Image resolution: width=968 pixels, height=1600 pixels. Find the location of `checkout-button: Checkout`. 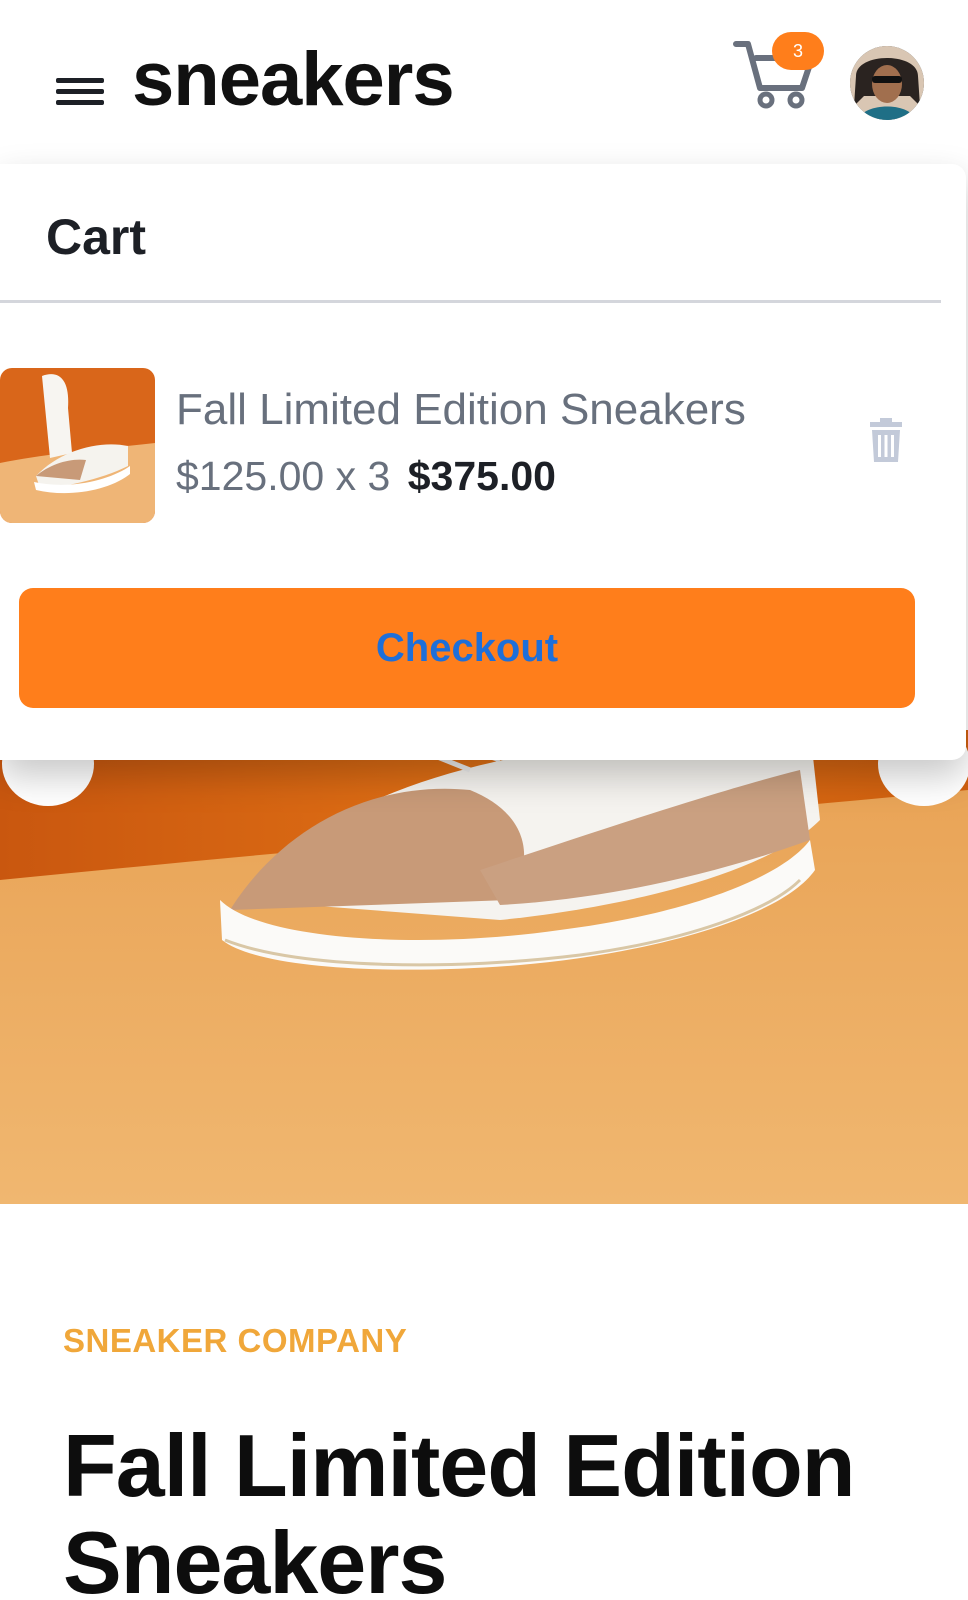

checkout-button: Checkout is located at coordinates (467, 648).